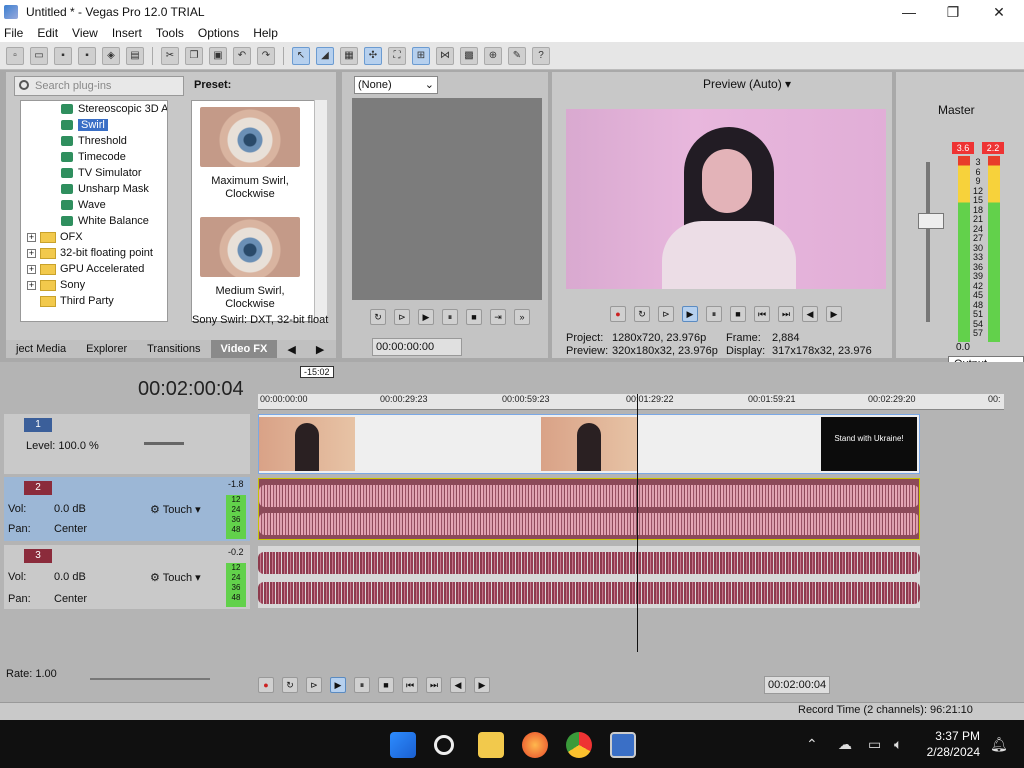 This screenshot has width=1024, height=768. I want to click on tab-scroll-left-icon: ◀, so click(291, 349).